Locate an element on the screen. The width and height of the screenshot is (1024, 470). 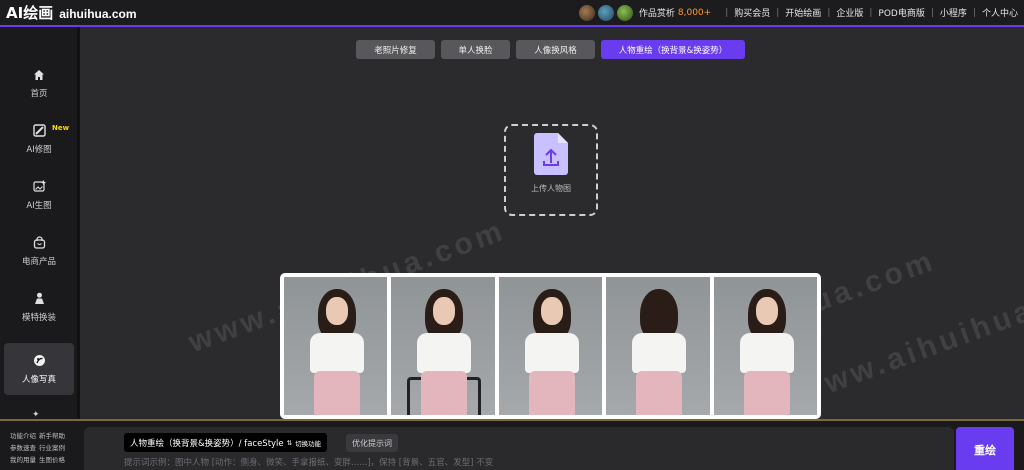
nav-start-drawing: 开始绘画 is located at coordinates (803, 12).